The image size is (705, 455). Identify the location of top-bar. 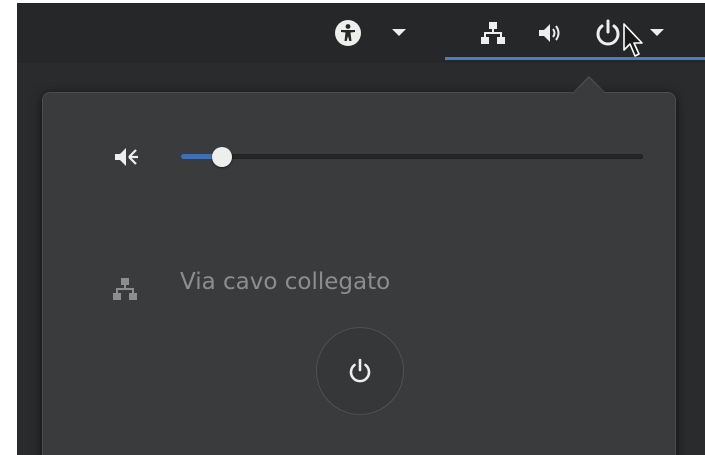
(361, 33).